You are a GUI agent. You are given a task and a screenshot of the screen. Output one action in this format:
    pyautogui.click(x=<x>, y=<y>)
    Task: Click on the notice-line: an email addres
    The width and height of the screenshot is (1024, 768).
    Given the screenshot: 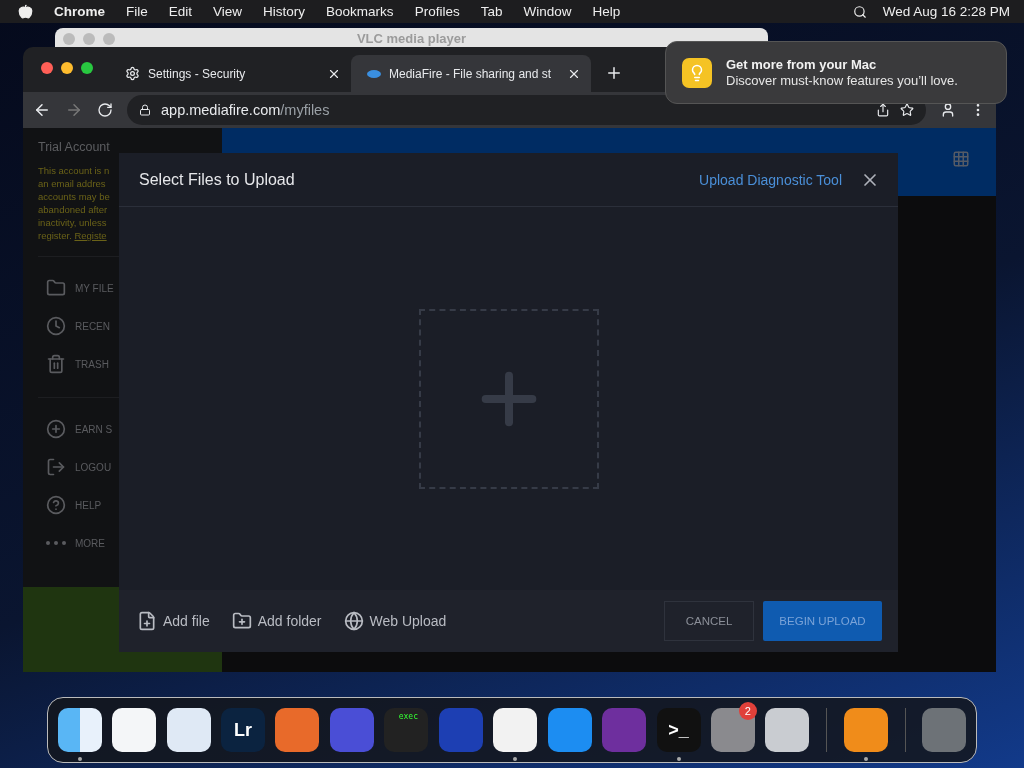 What is the action you would take?
    pyautogui.click(x=72, y=183)
    